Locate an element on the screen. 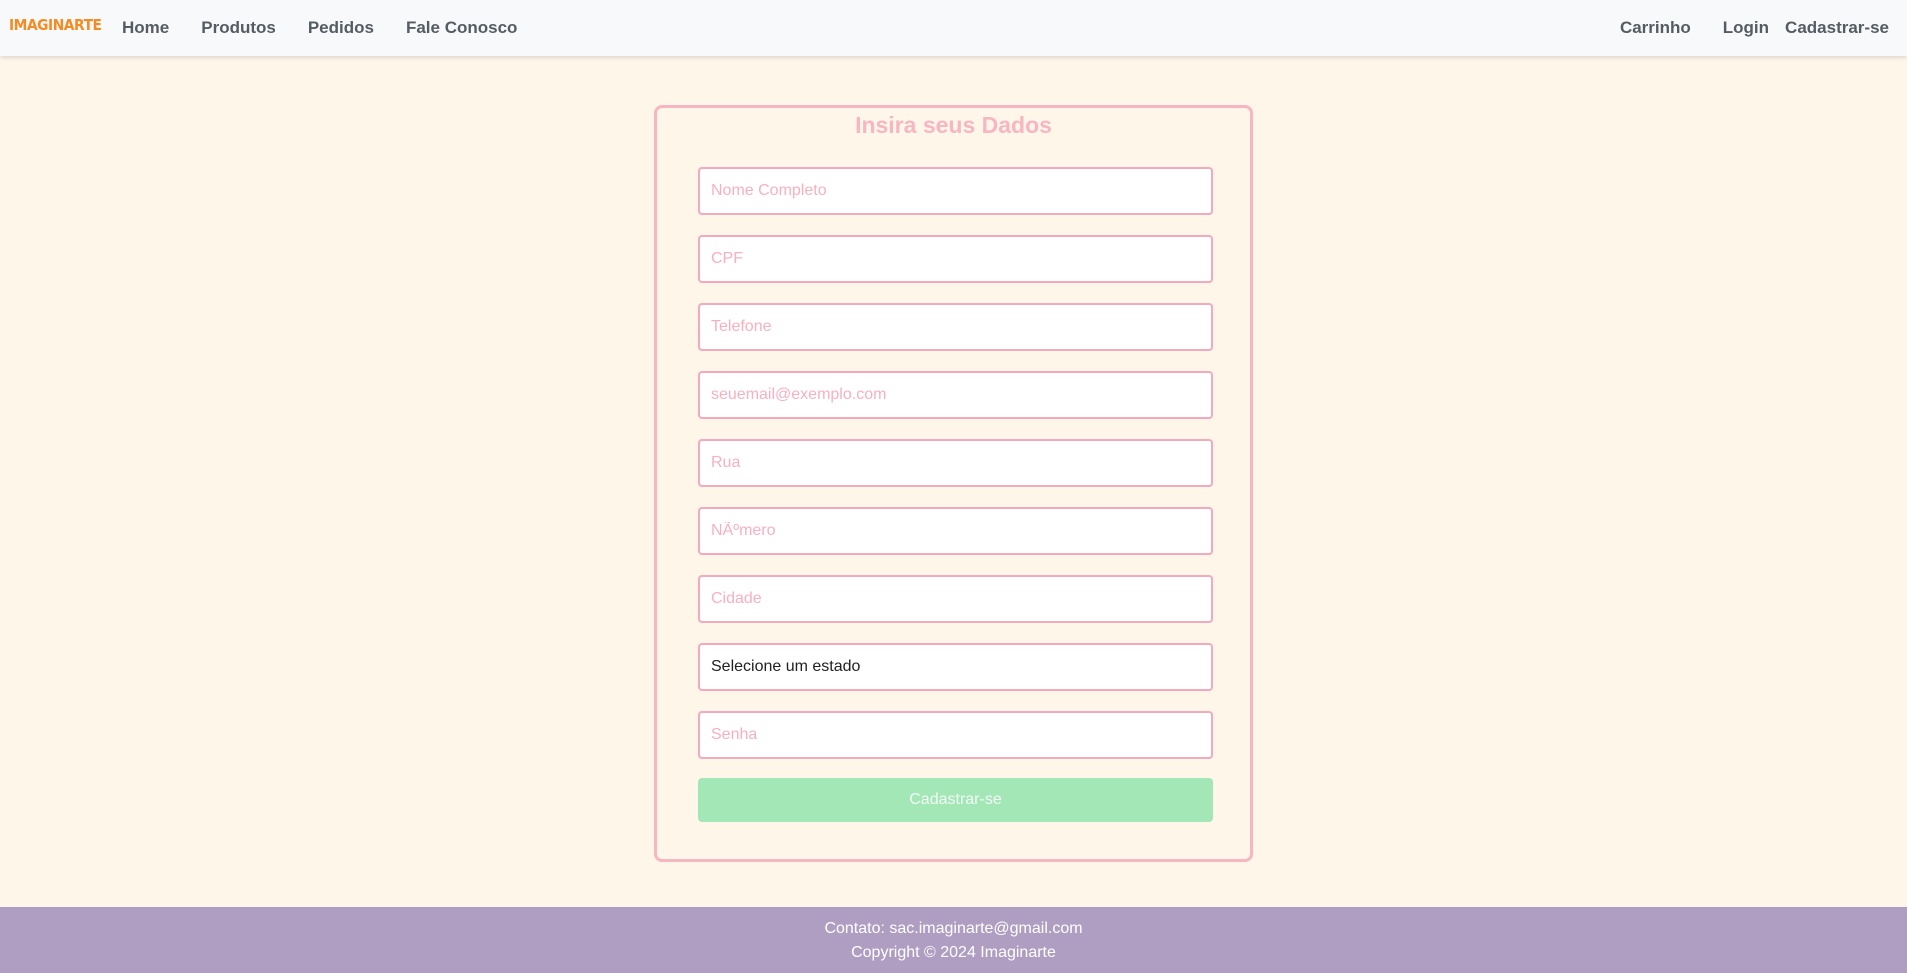 Image resolution: width=1907 pixels, height=973 pixels. email-input is located at coordinates (955, 395).